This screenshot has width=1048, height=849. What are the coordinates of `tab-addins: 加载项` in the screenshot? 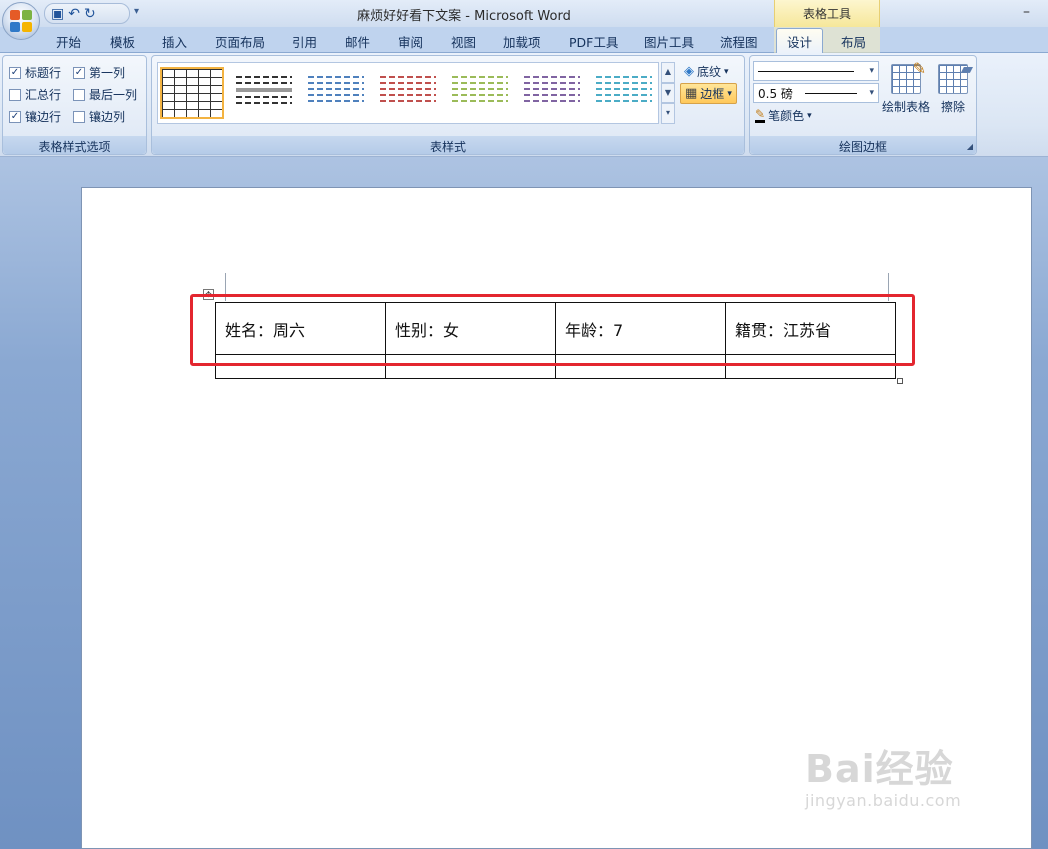 It's located at (522, 41).